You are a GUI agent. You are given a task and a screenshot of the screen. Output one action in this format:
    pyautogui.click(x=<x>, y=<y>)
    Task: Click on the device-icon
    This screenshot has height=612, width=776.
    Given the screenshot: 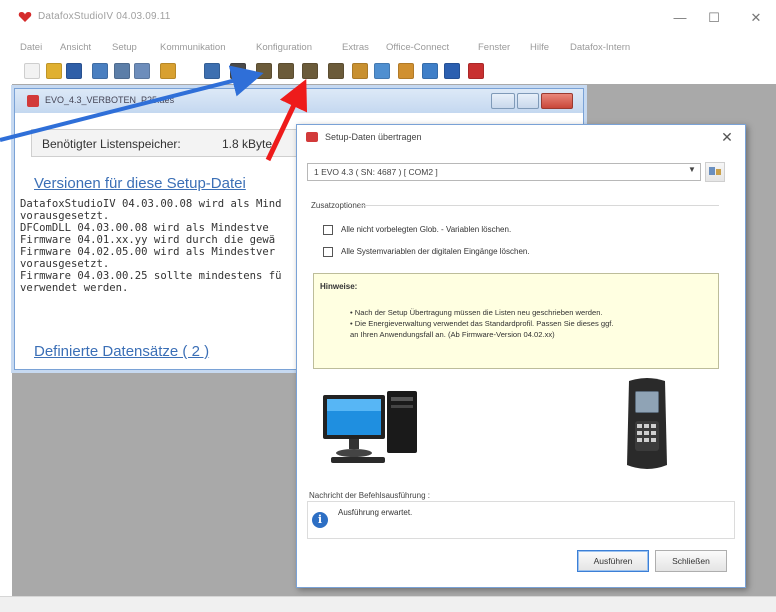 What is the action you would take?
    pyautogui.click(x=168, y=71)
    